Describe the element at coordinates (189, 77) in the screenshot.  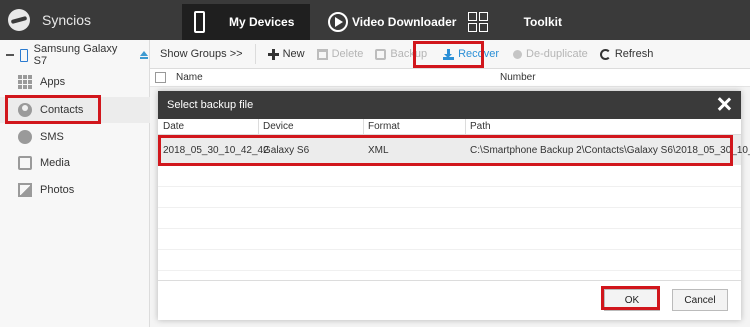
I see `column-name: Name` at that location.